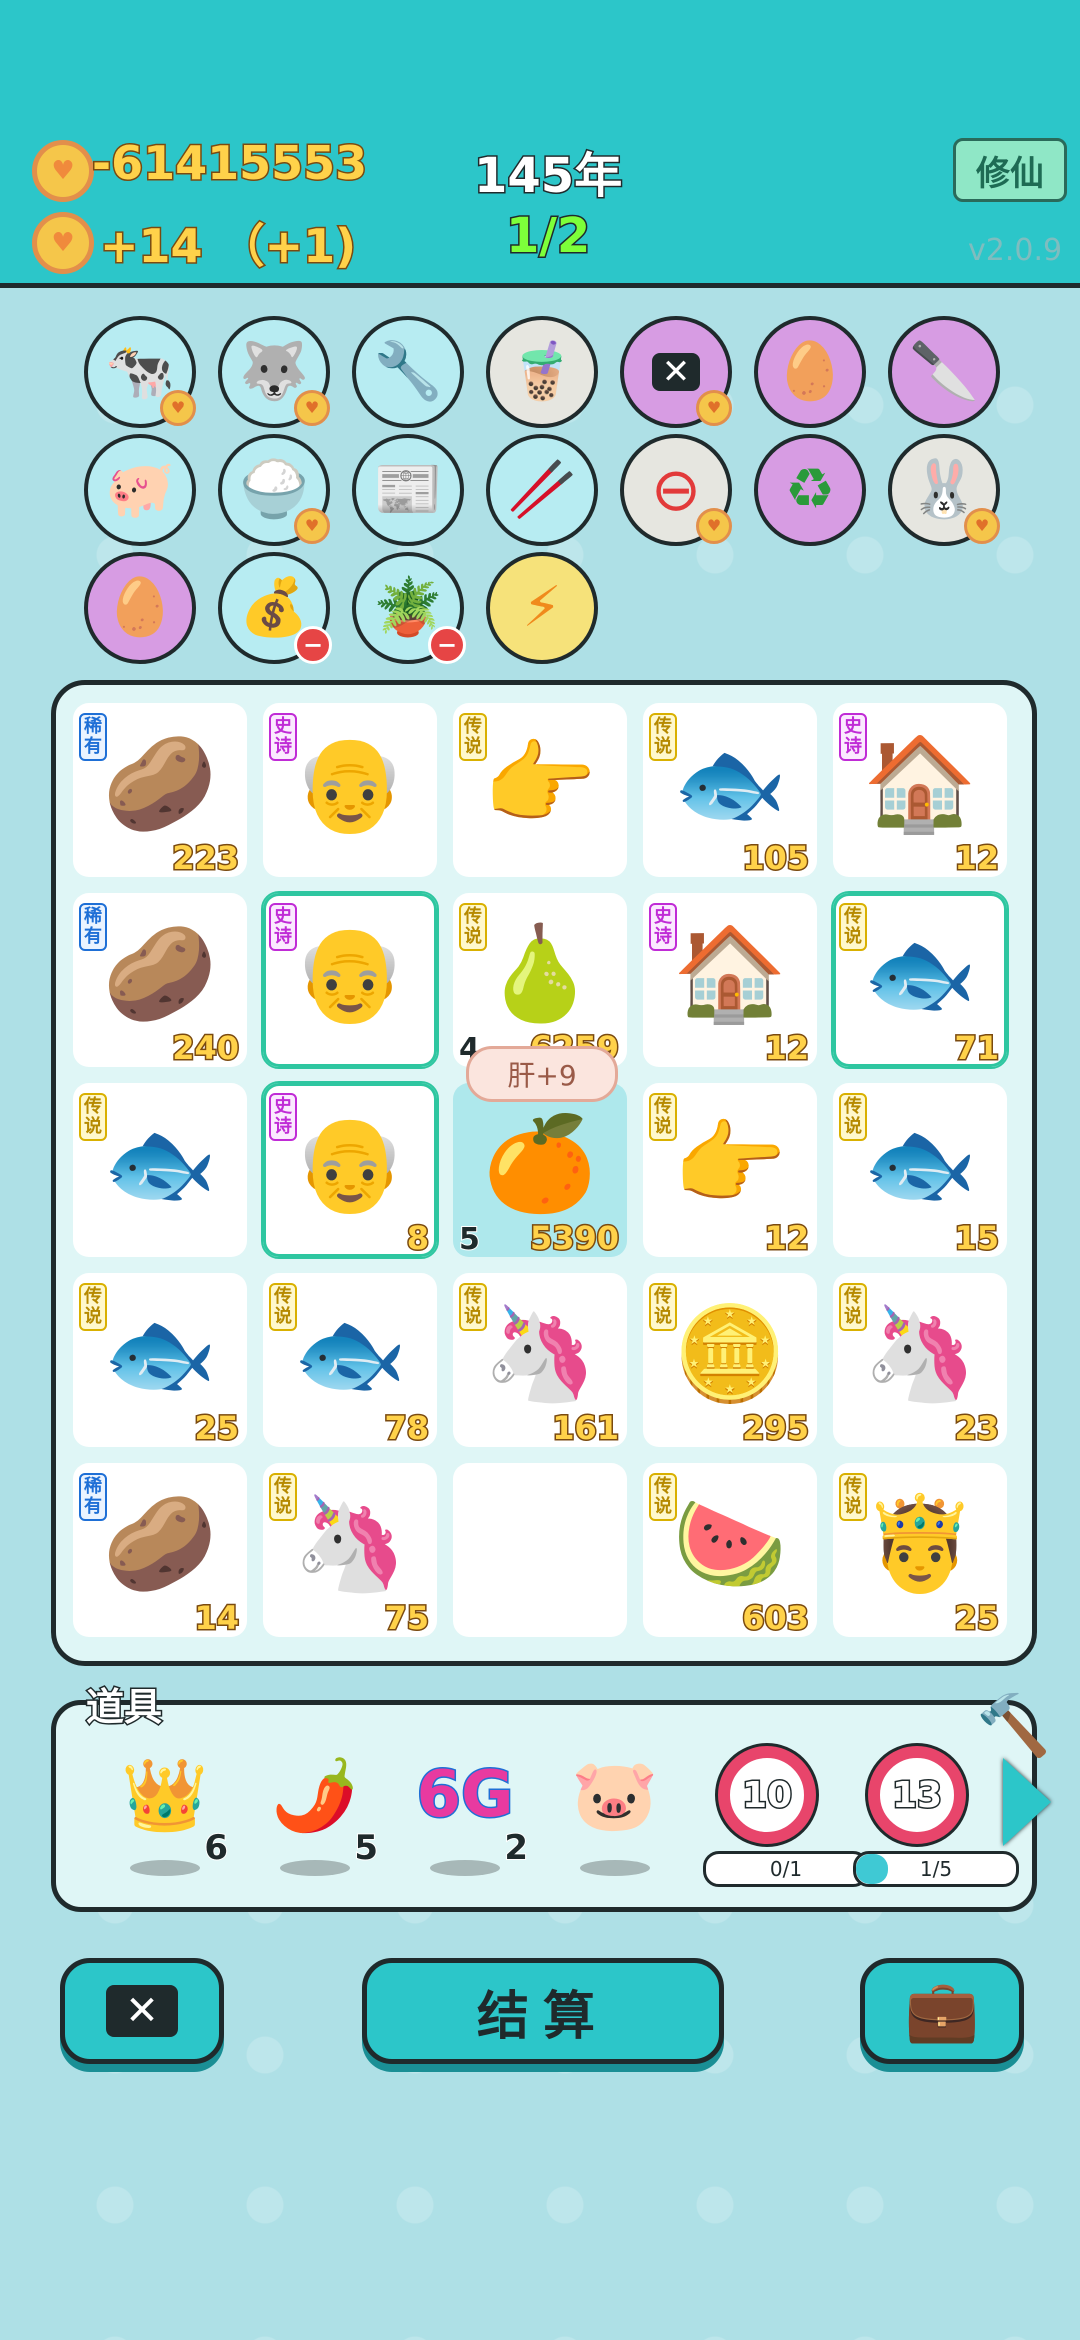 The width and height of the screenshot is (1080, 2340). I want to click on board-cell: 传说 🐟, so click(160, 1170).